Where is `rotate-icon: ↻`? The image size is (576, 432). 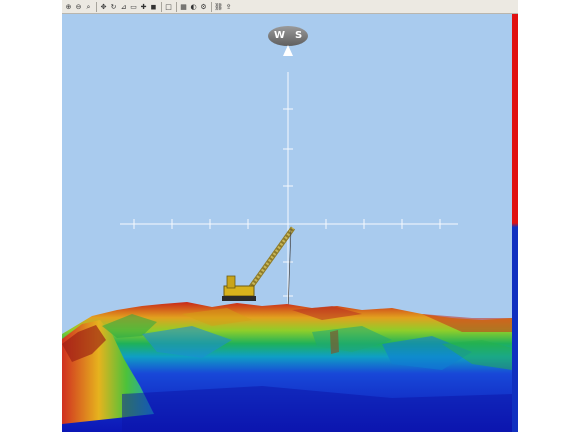
rotate-icon: ↻ is located at coordinates (113, 7).